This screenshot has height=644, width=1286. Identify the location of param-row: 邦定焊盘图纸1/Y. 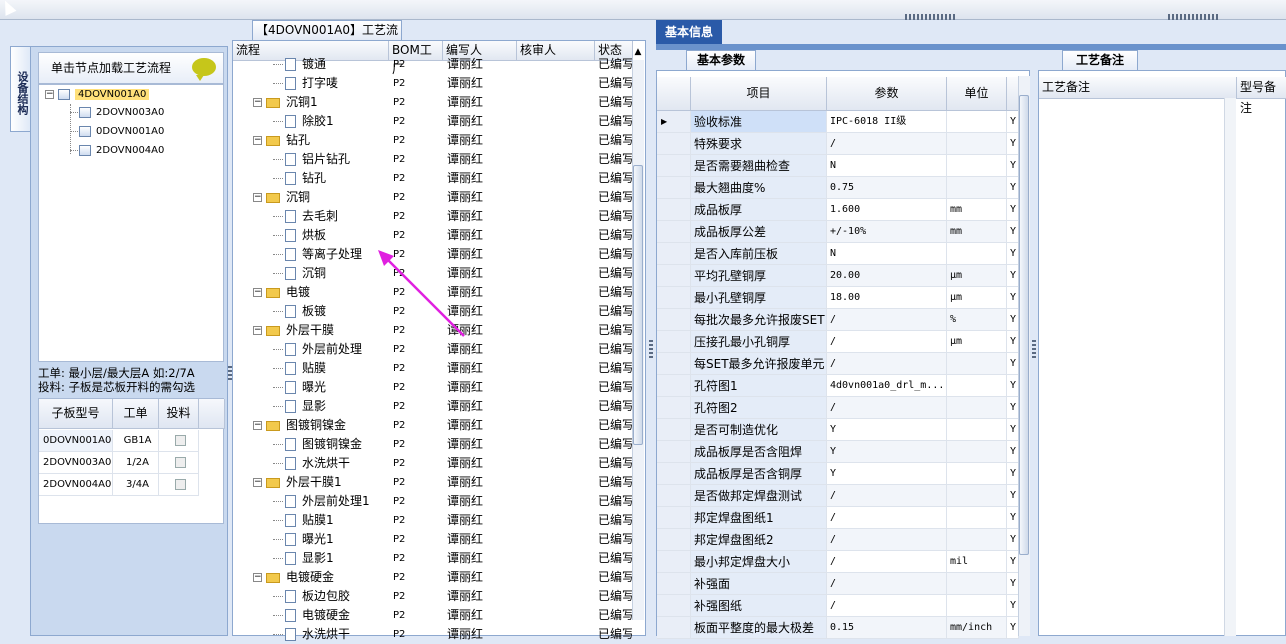
(838, 518).